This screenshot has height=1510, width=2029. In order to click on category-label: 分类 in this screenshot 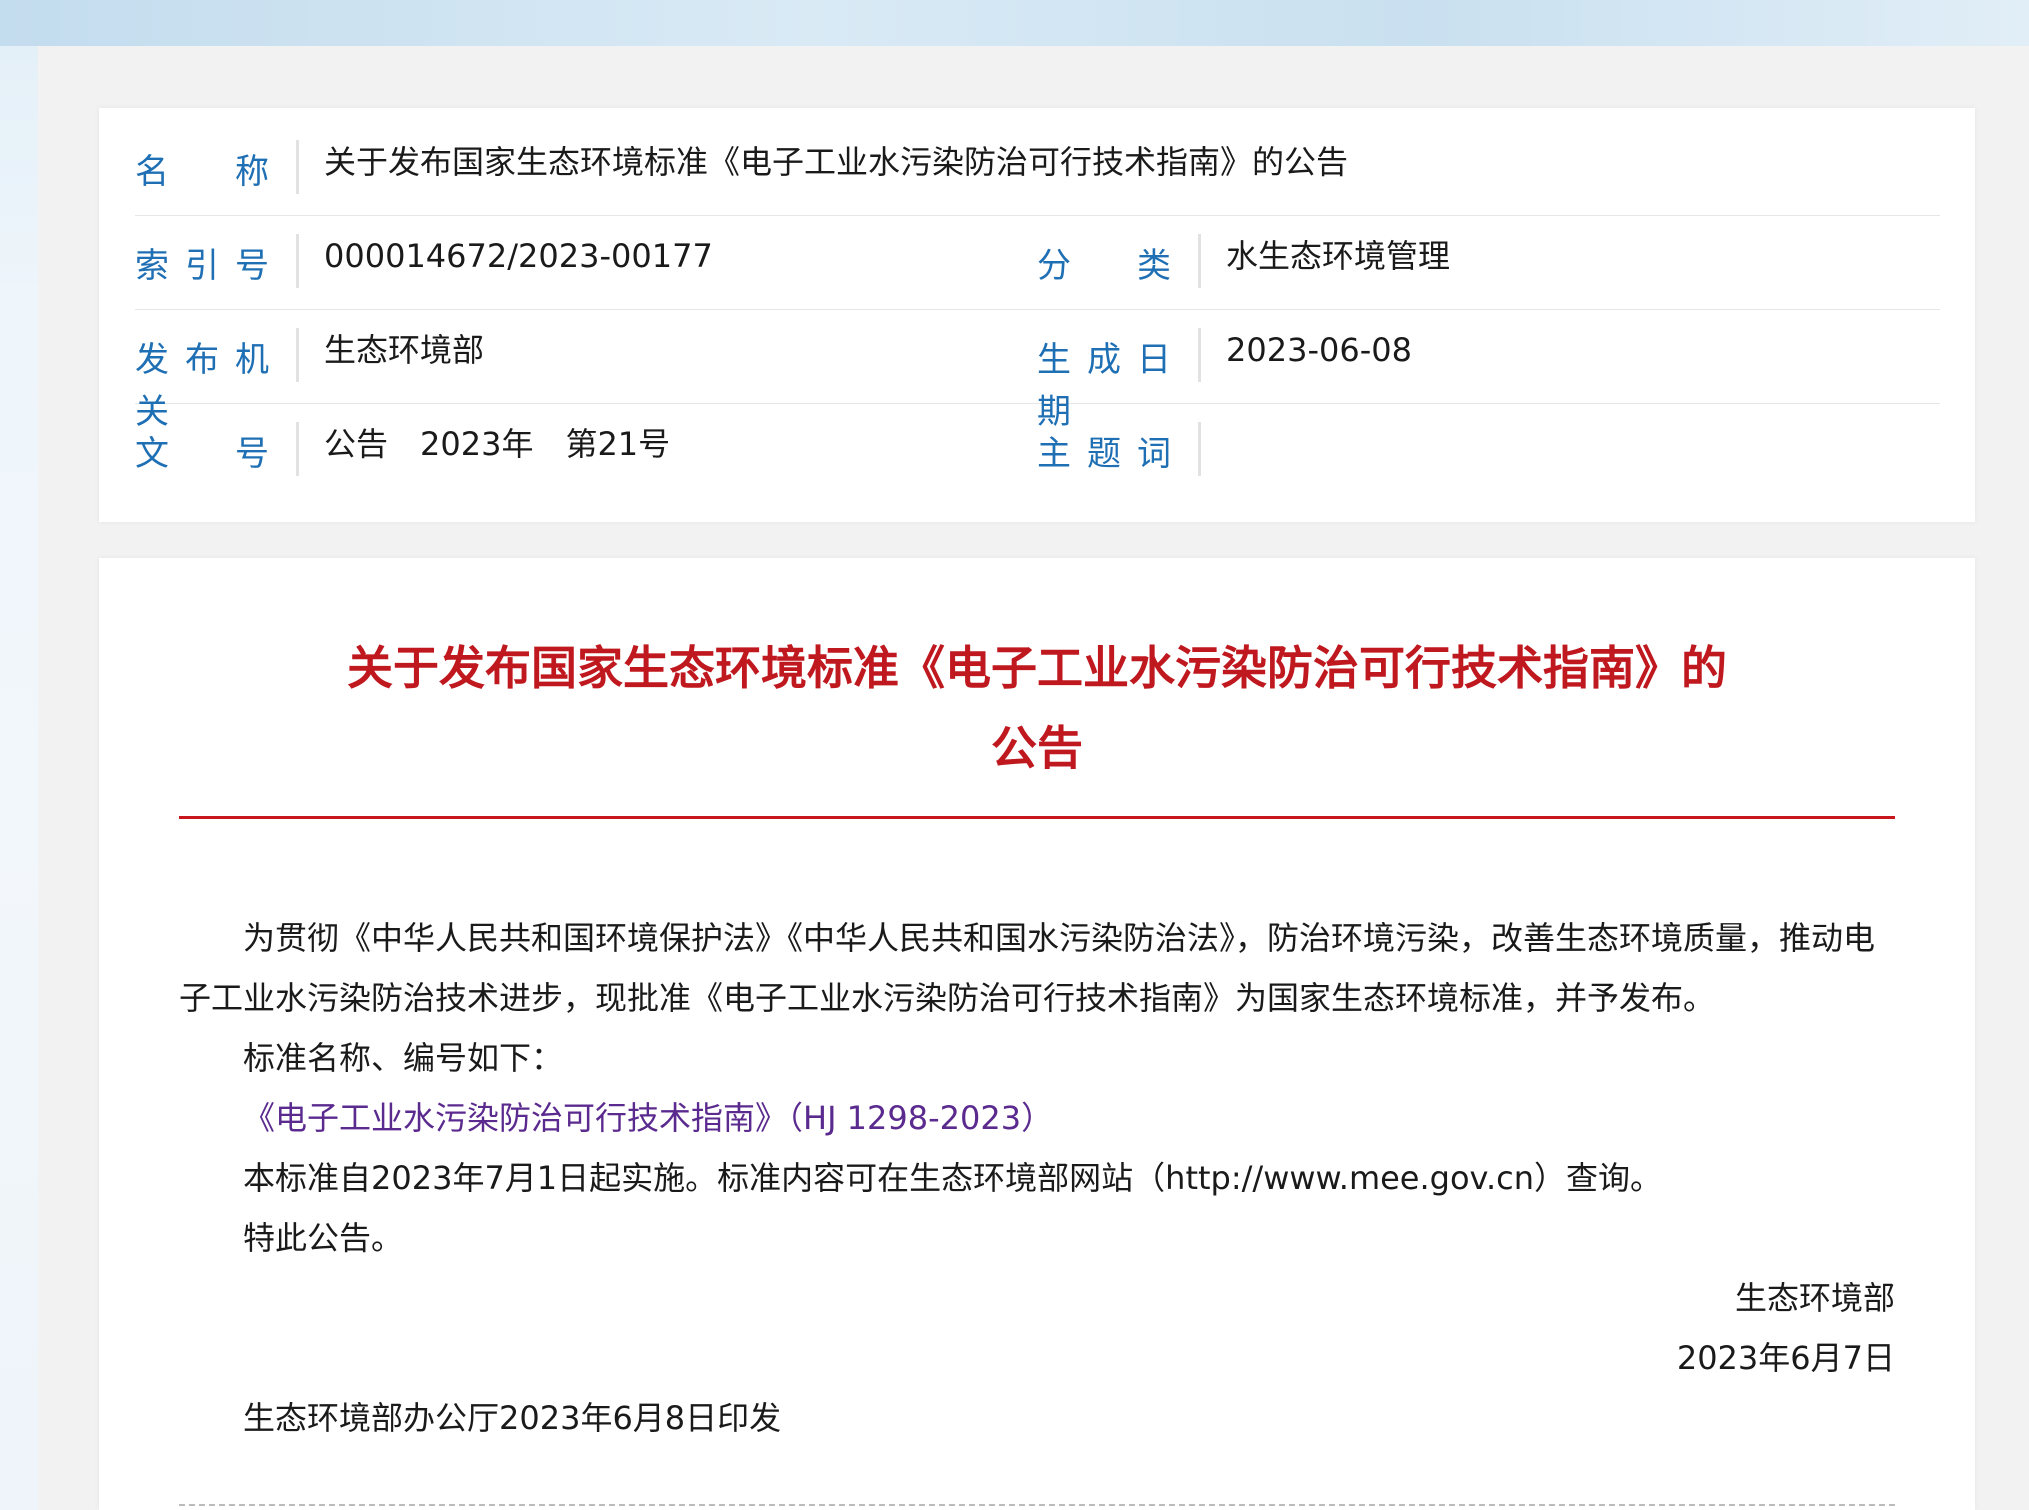, I will do `click(1104, 266)`.